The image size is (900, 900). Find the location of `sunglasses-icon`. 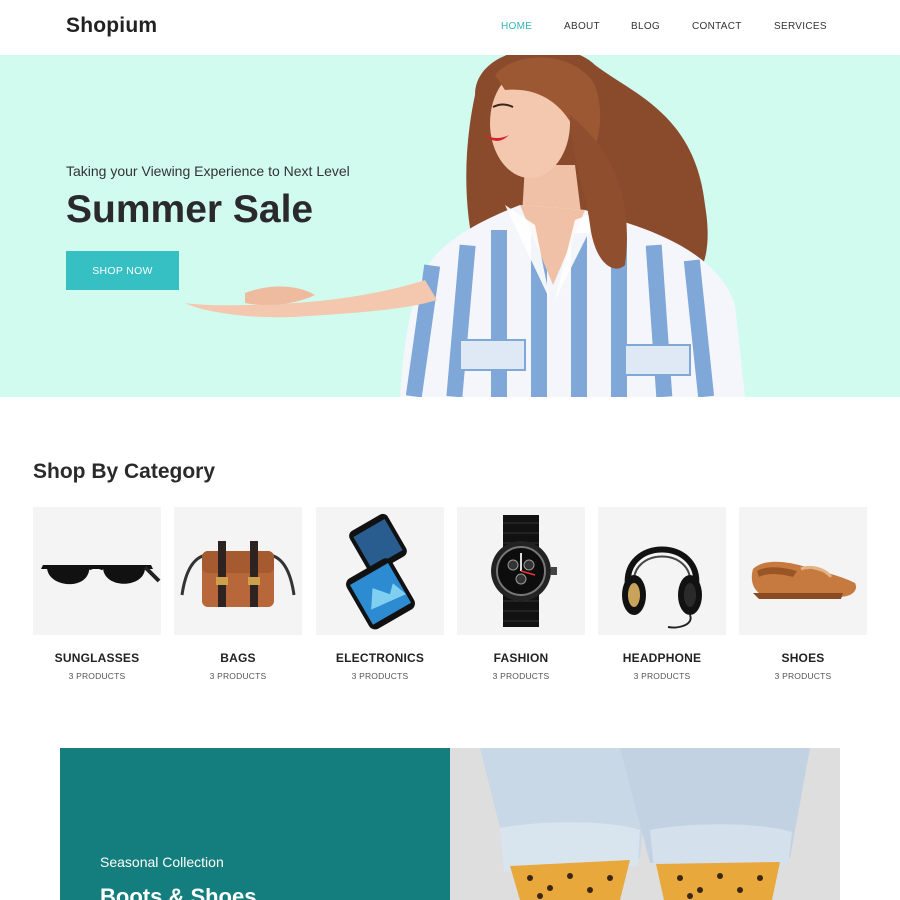

sunglasses-icon is located at coordinates (101, 575).